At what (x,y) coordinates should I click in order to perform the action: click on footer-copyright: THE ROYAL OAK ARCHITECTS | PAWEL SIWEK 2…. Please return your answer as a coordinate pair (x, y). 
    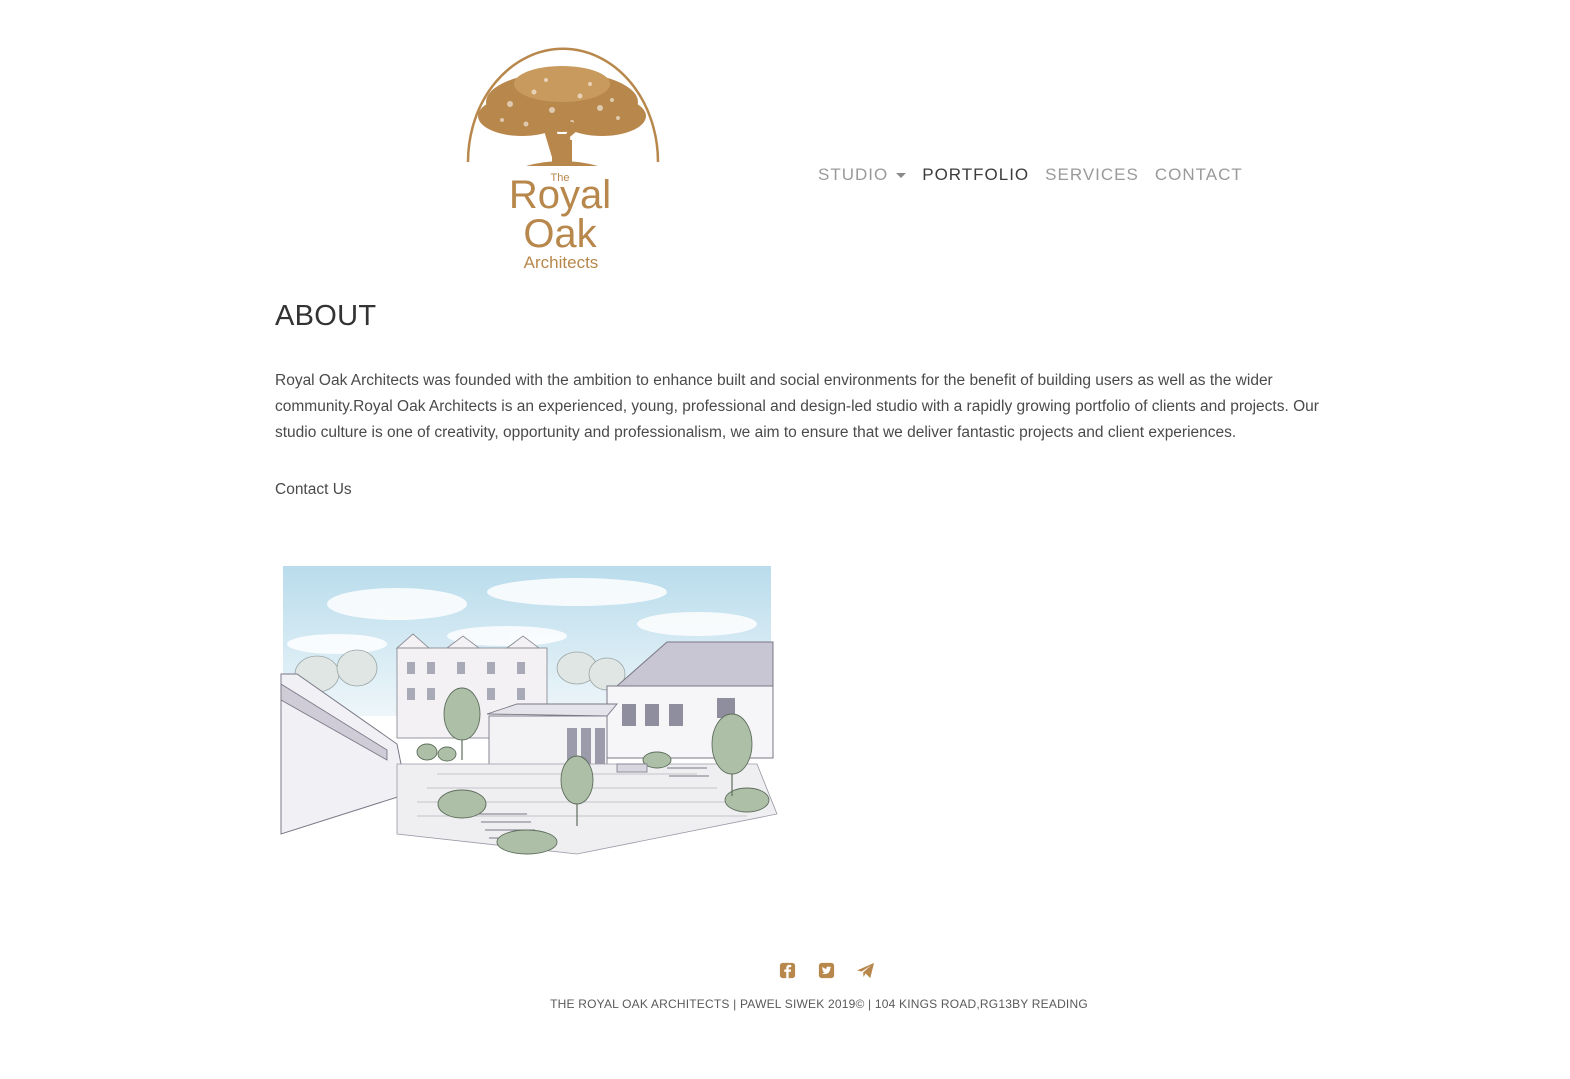
    Looking at the image, I should click on (819, 1004).